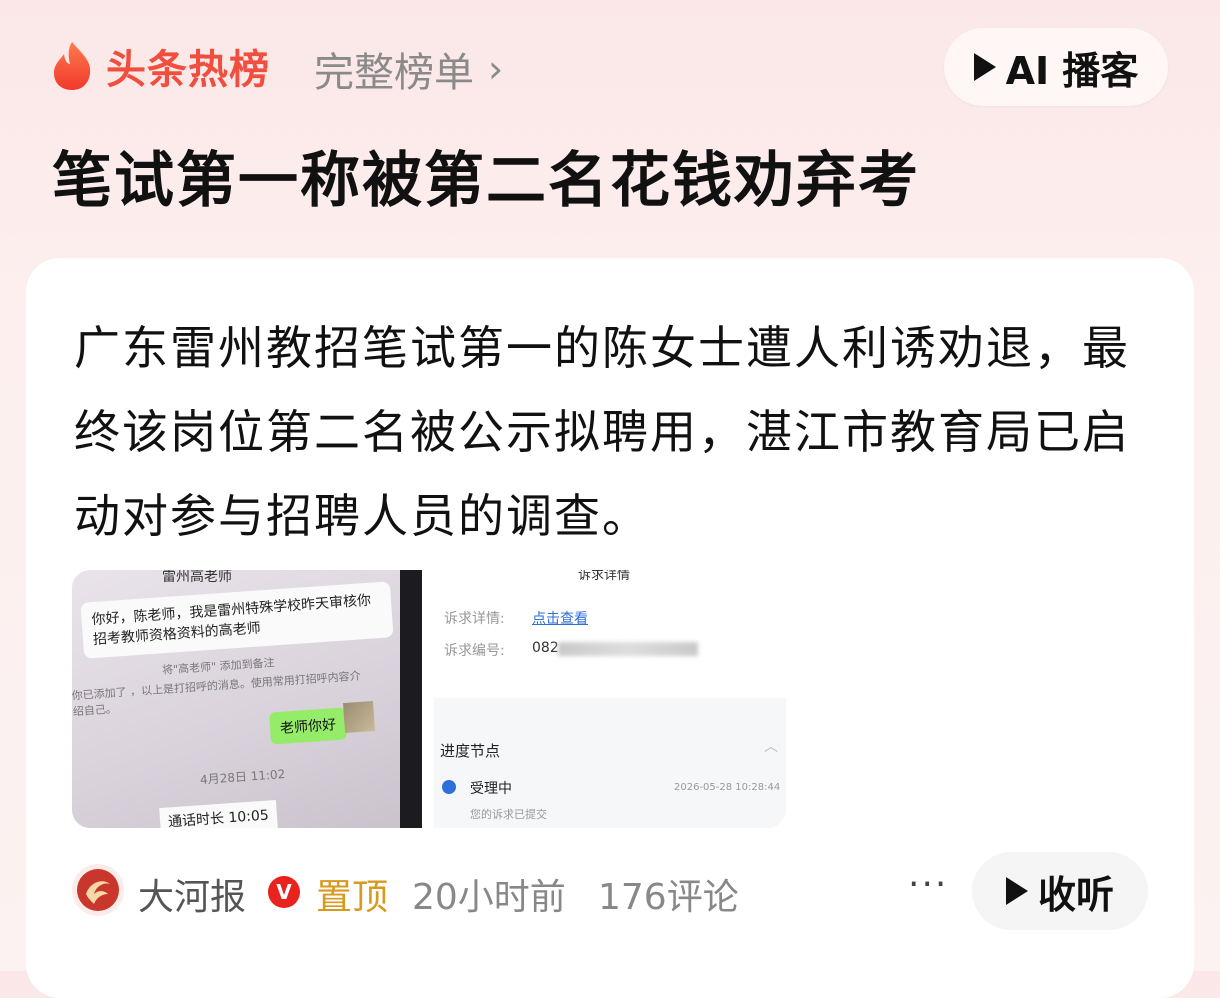  What do you see at coordinates (188, 70) in the screenshot?
I see `brand-label: 头条热榜` at bounding box center [188, 70].